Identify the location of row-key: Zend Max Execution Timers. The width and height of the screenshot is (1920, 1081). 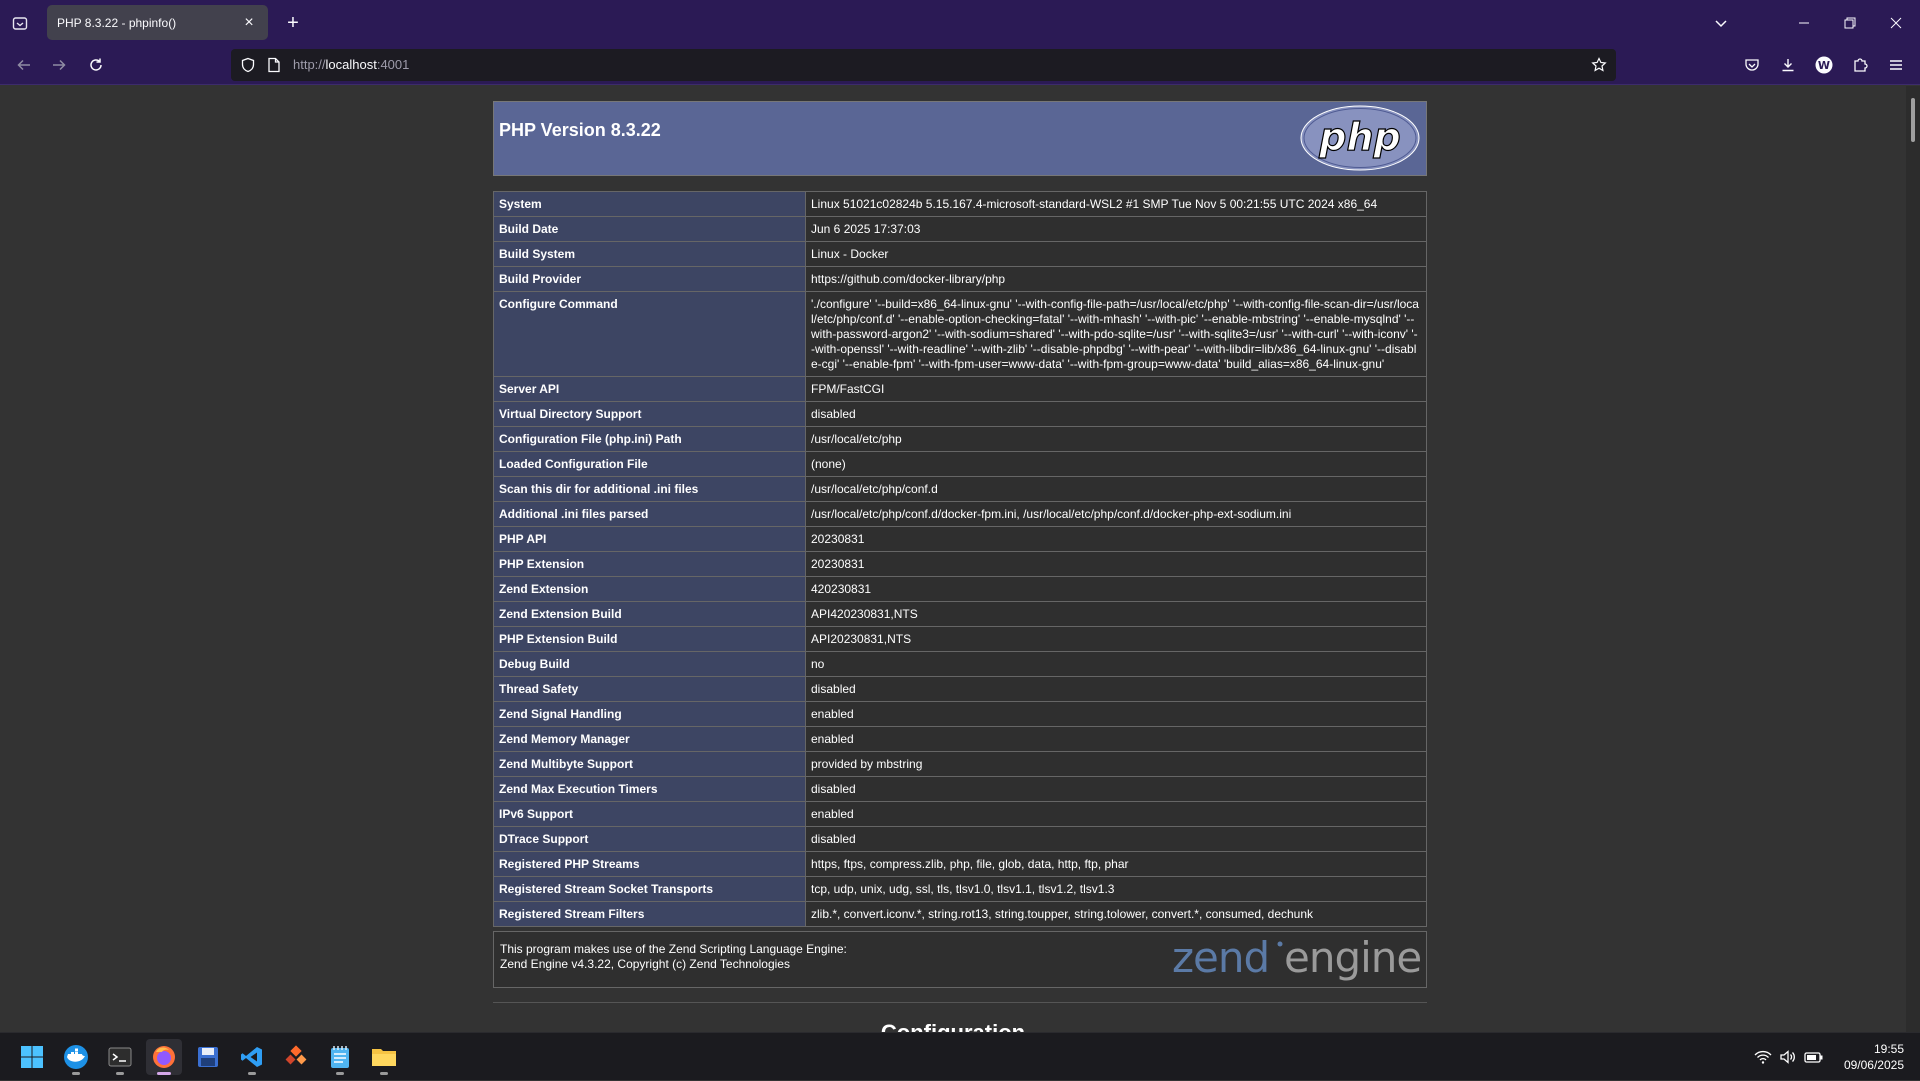
(649, 789).